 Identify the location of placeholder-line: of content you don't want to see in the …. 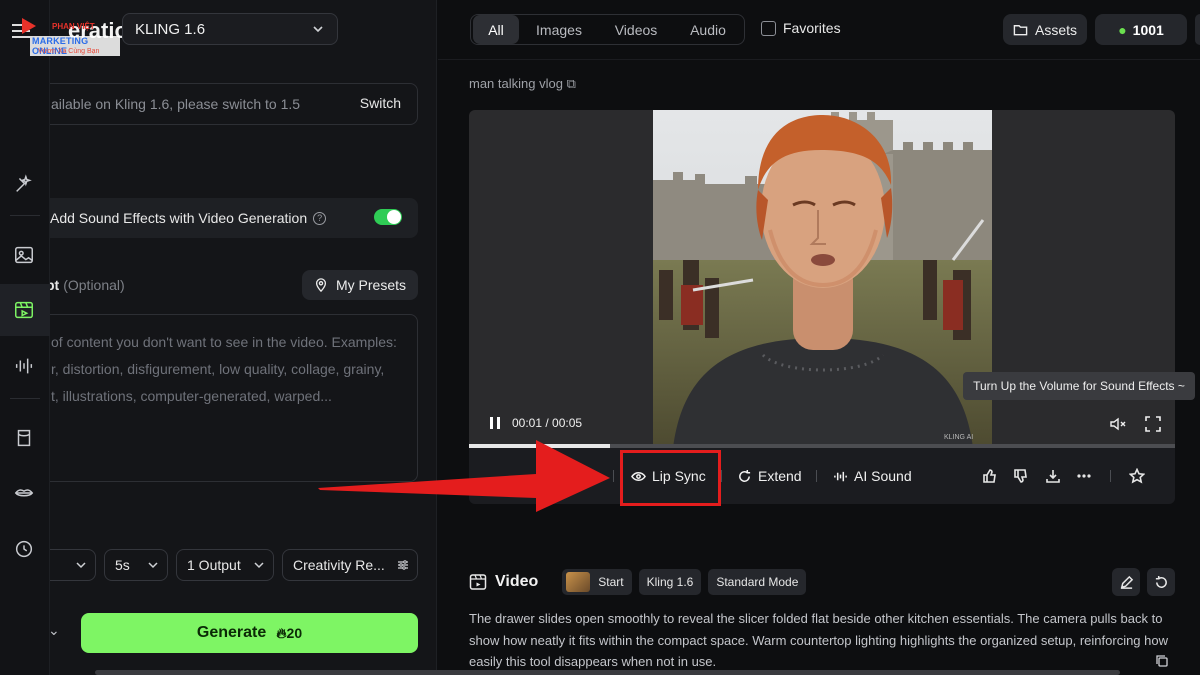
(224, 342).